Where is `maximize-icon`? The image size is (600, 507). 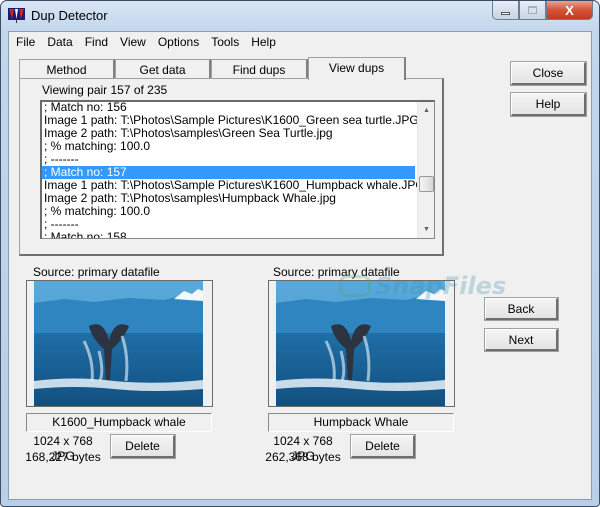 maximize-icon is located at coordinates (532, 10).